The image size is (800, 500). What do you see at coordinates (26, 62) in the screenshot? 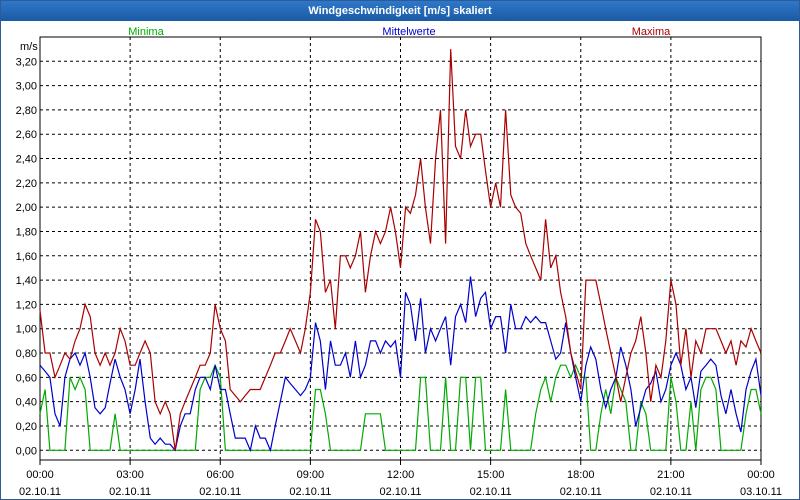
I see `y-tick-label: 3,20` at bounding box center [26, 62].